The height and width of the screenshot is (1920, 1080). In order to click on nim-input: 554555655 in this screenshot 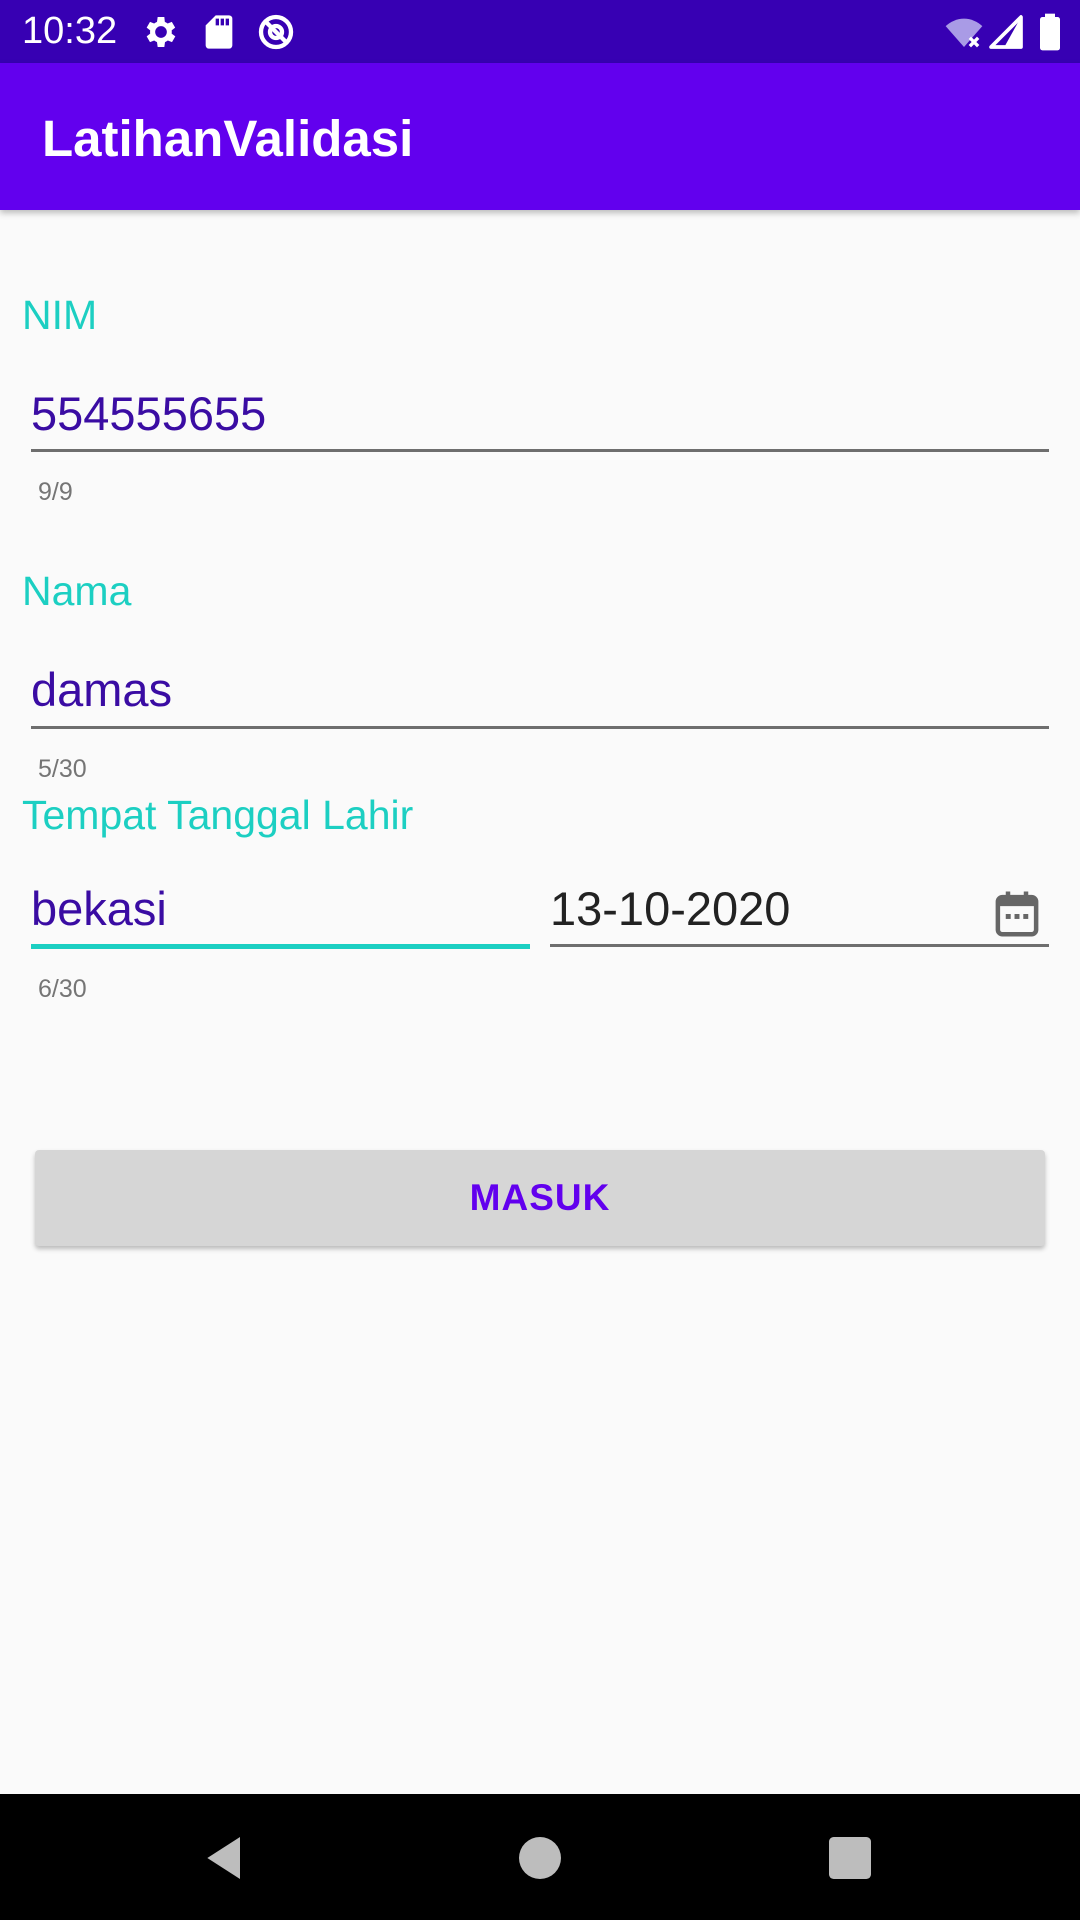, I will do `click(148, 414)`.